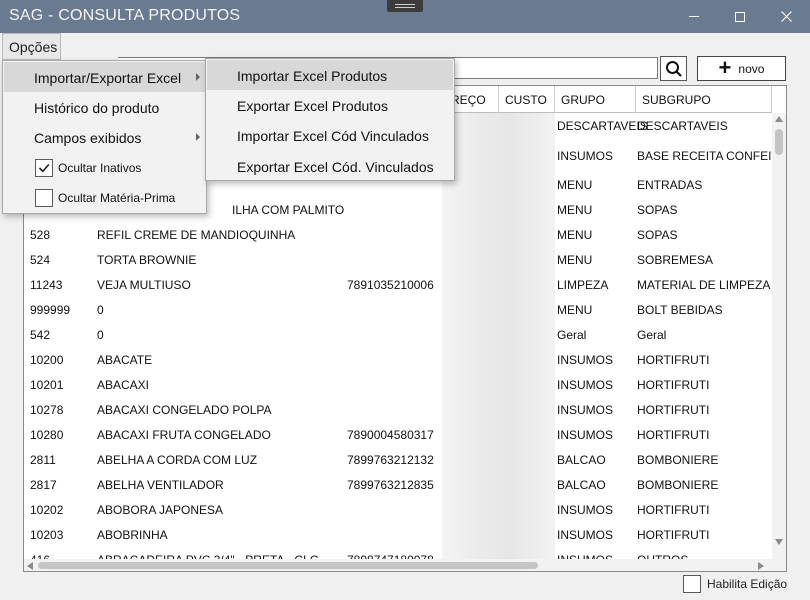 This screenshot has width=810, height=600. I want to click on cell-codigo: 524, so click(40, 260).